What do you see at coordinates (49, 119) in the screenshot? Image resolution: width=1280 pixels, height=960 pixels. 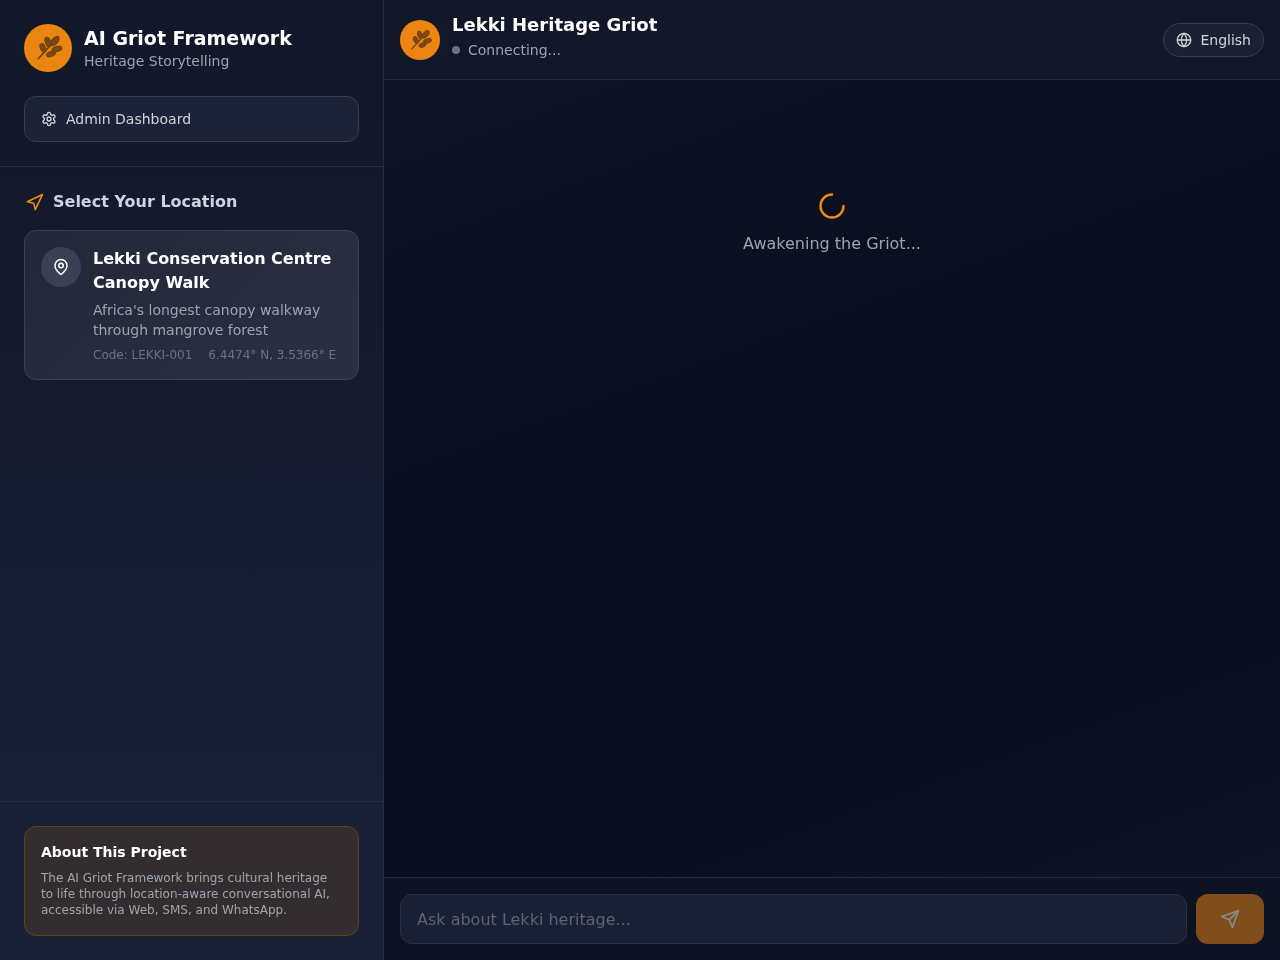 I see `settings-icon` at bounding box center [49, 119].